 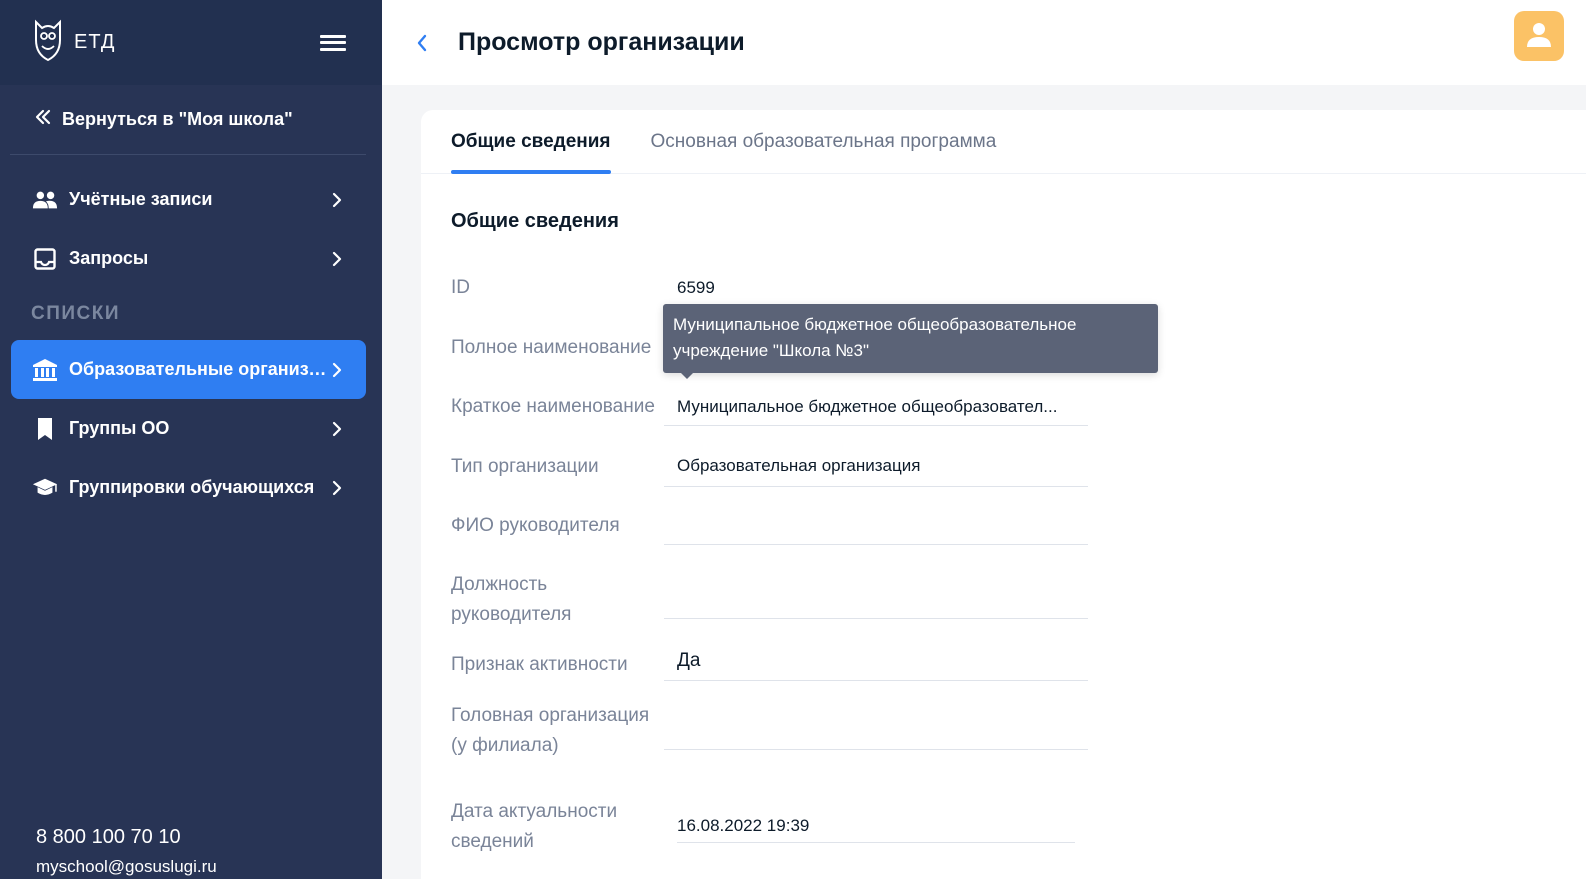 What do you see at coordinates (426, 43) in the screenshot?
I see `back-chevron-icon` at bounding box center [426, 43].